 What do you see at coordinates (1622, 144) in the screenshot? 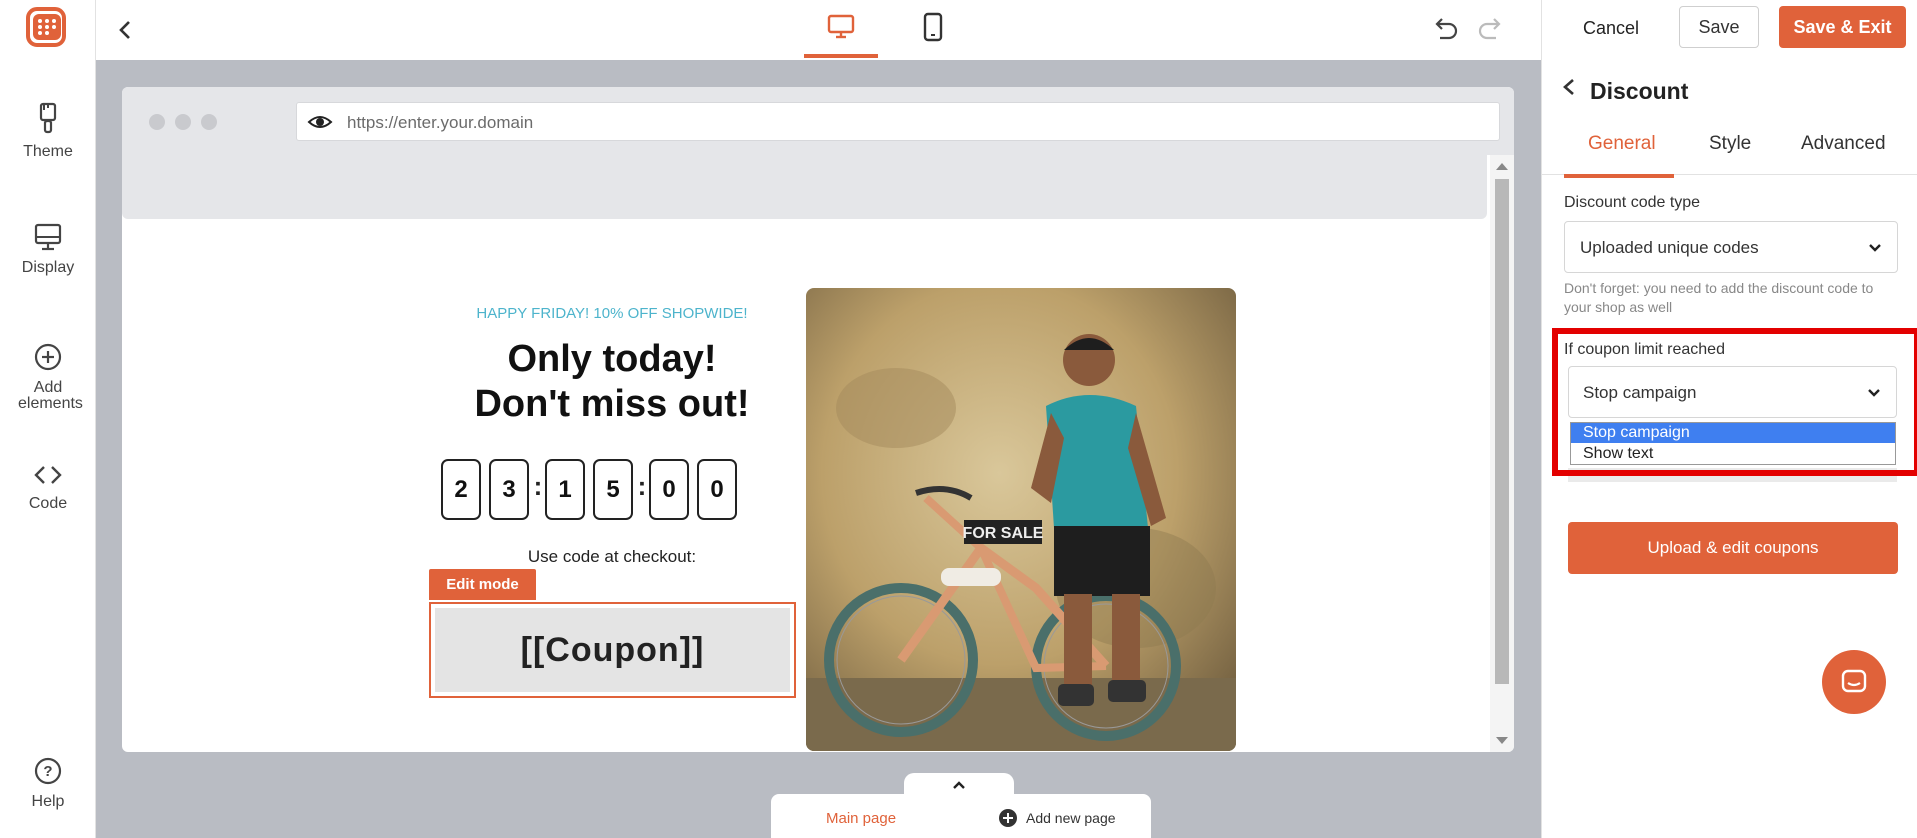
I see `tab-general: General` at bounding box center [1622, 144].